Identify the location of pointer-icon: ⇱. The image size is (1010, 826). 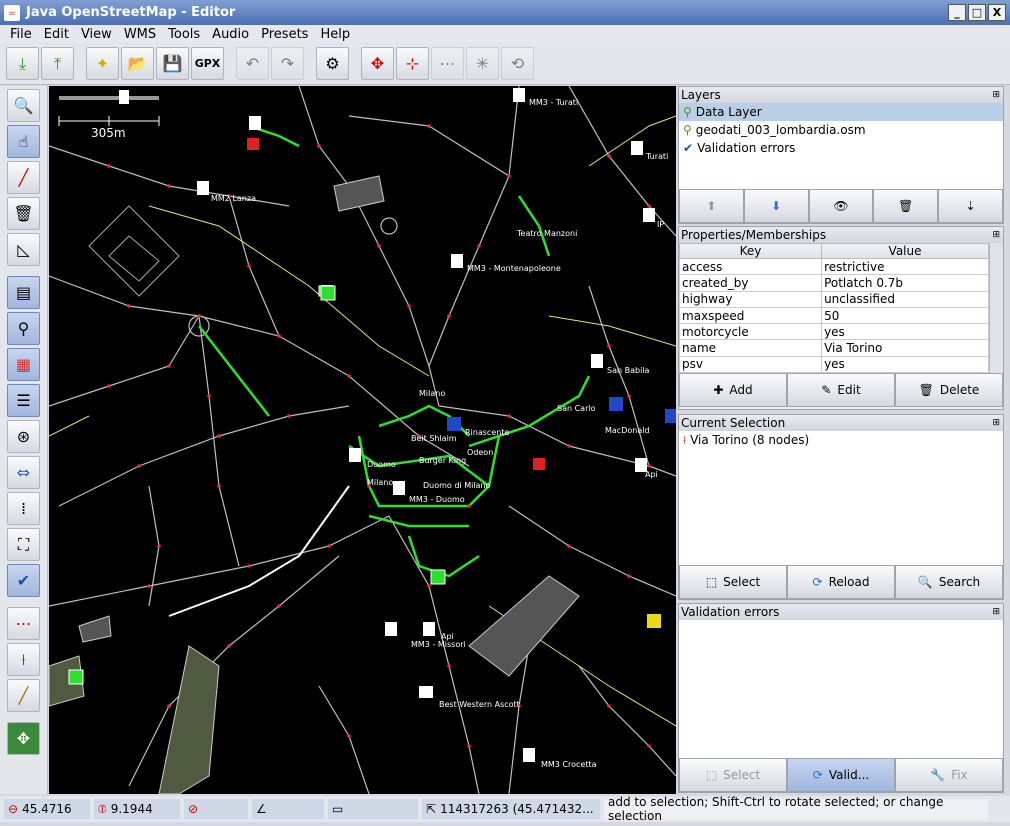
(431, 809).